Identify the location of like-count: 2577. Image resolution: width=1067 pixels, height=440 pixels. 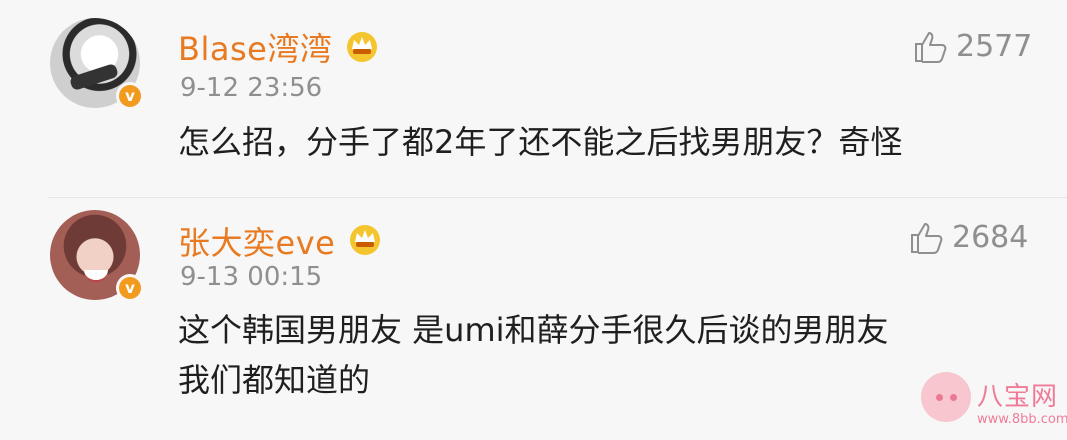
(994, 46).